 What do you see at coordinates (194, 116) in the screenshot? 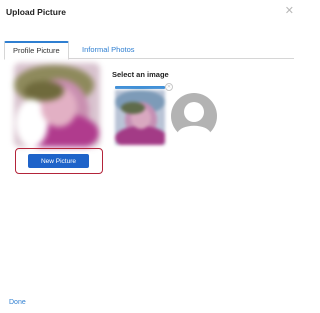
I see `default-user-avatar-icon` at bounding box center [194, 116].